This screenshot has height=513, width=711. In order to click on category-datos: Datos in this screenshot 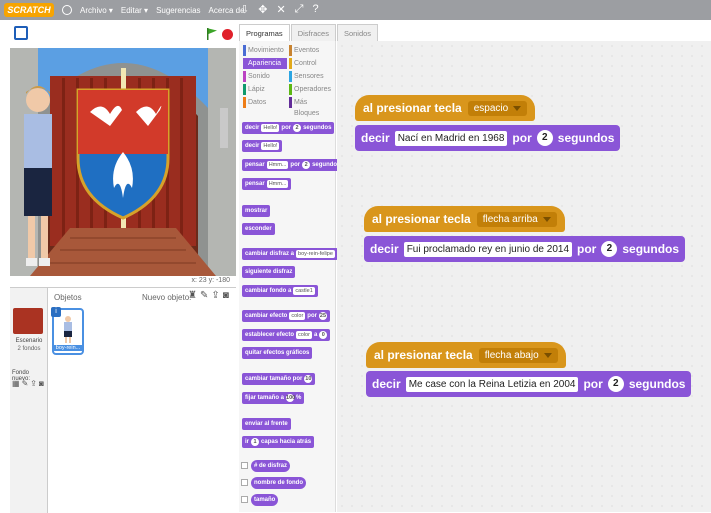, I will do `click(265, 102)`.